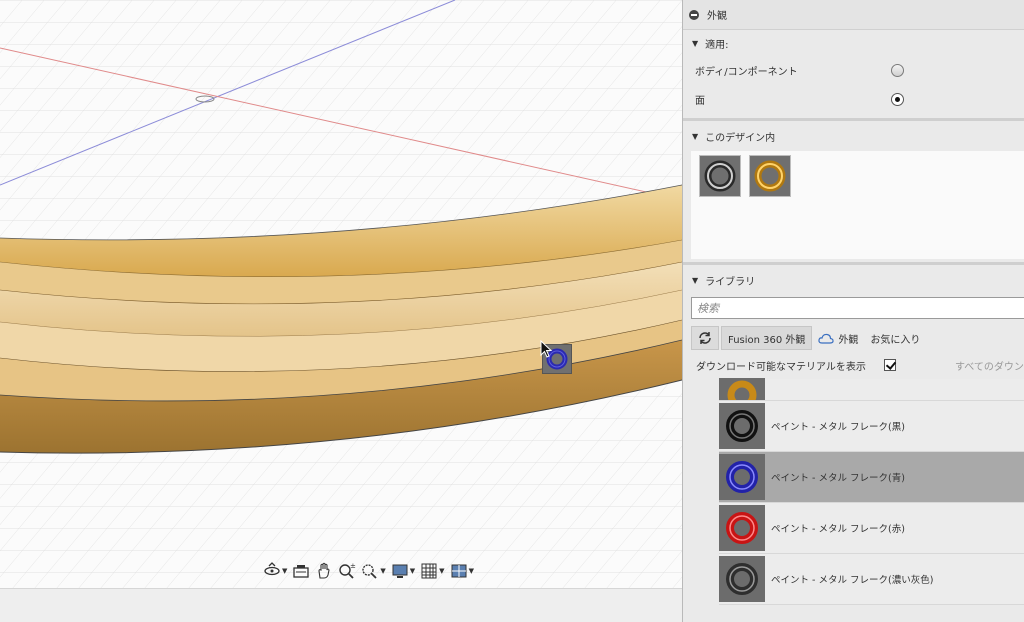 This screenshot has height=622, width=1024. I want to click on apply-option-body: ボディ/コンポーネント, so click(853, 70).